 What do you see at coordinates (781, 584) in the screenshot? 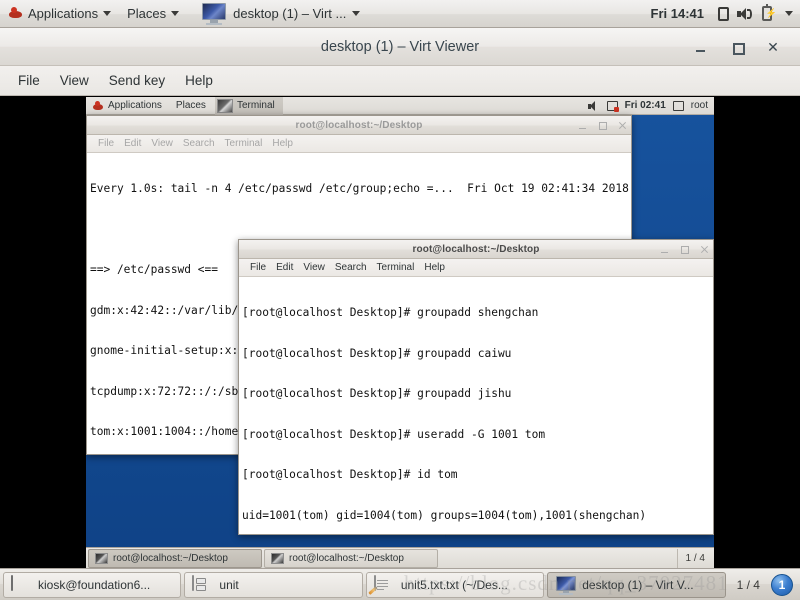
I see `workspace-badge: 1` at bounding box center [781, 584].